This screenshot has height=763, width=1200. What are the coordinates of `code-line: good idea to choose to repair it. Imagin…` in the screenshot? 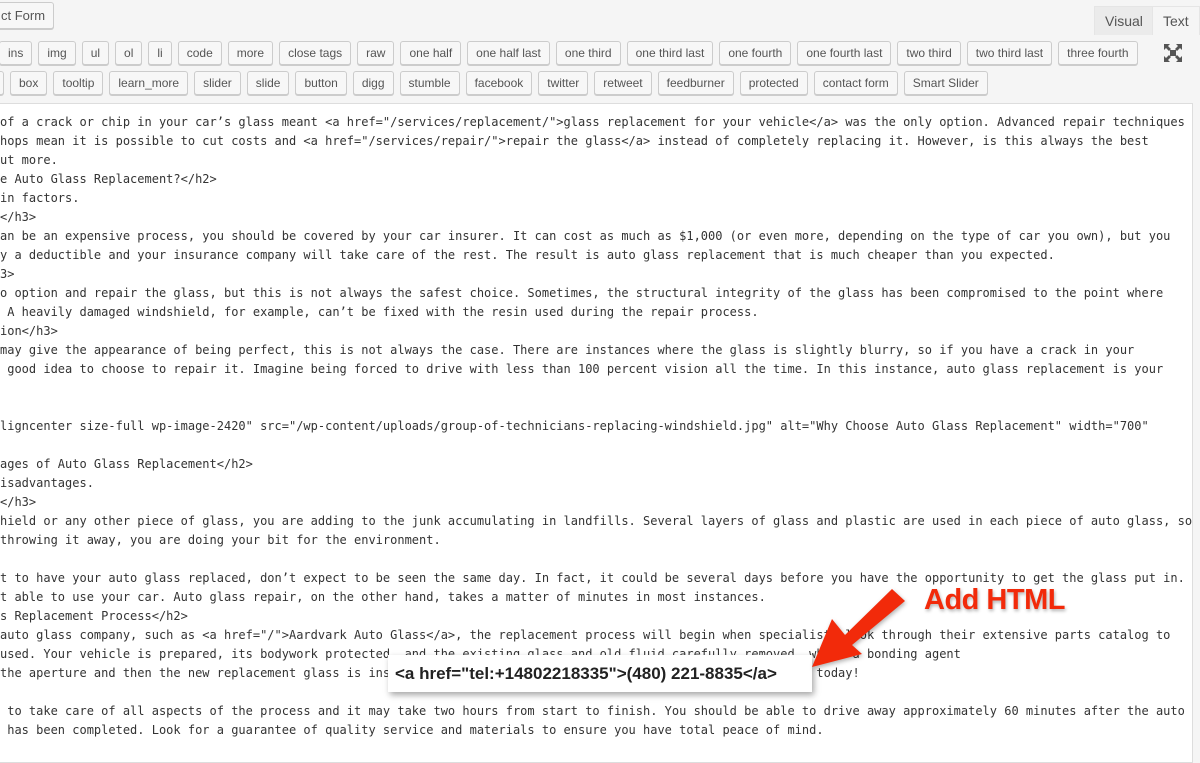 It's located at (582, 369).